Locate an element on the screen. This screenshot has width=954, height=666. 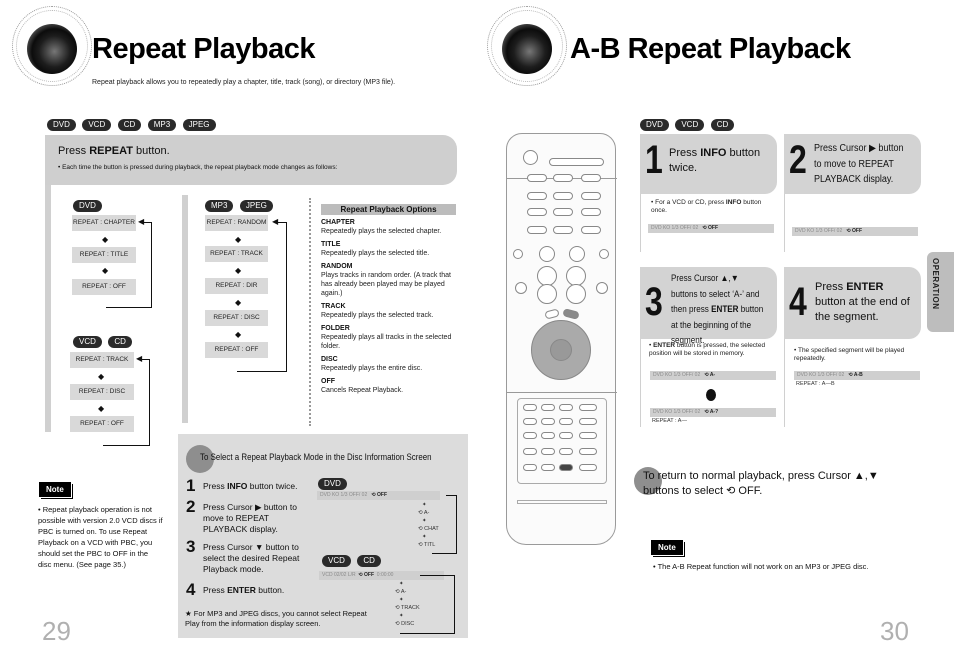
step-number: 1 is located at coordinates (654, 160).